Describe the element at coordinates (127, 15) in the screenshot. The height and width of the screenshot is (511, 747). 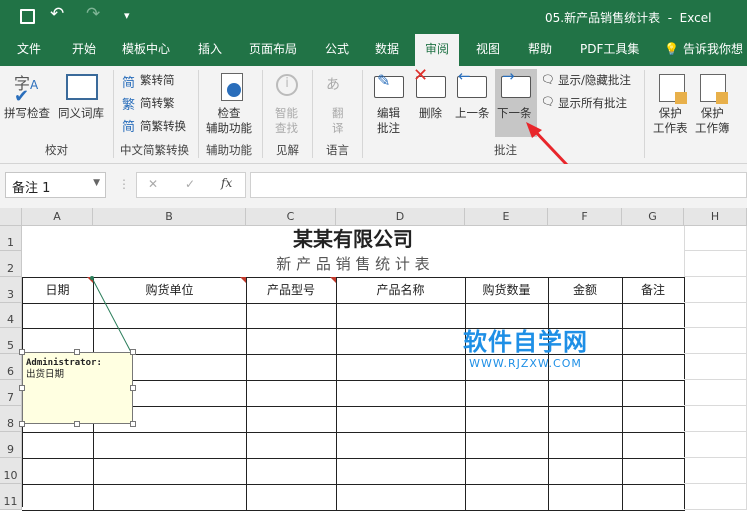
I see `customize-qat-button: ▾` at that location.